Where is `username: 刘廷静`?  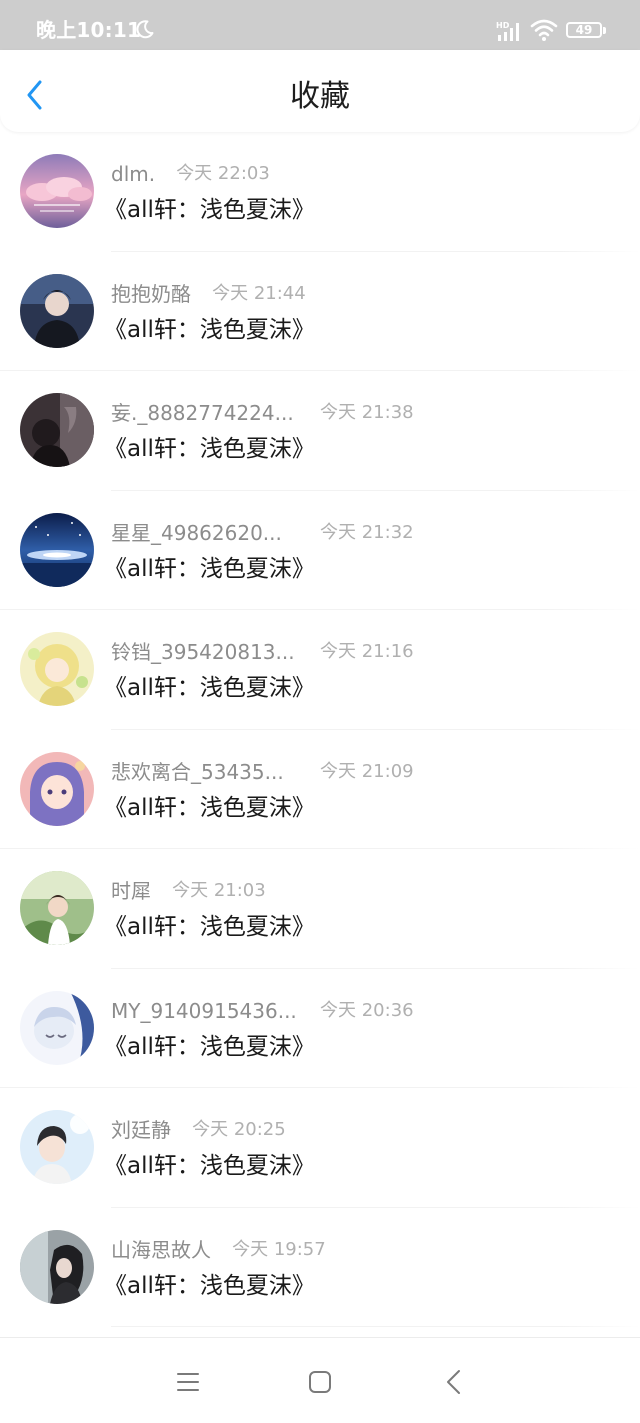
username: 刘廷静 is located at coordinates (141, 1130).